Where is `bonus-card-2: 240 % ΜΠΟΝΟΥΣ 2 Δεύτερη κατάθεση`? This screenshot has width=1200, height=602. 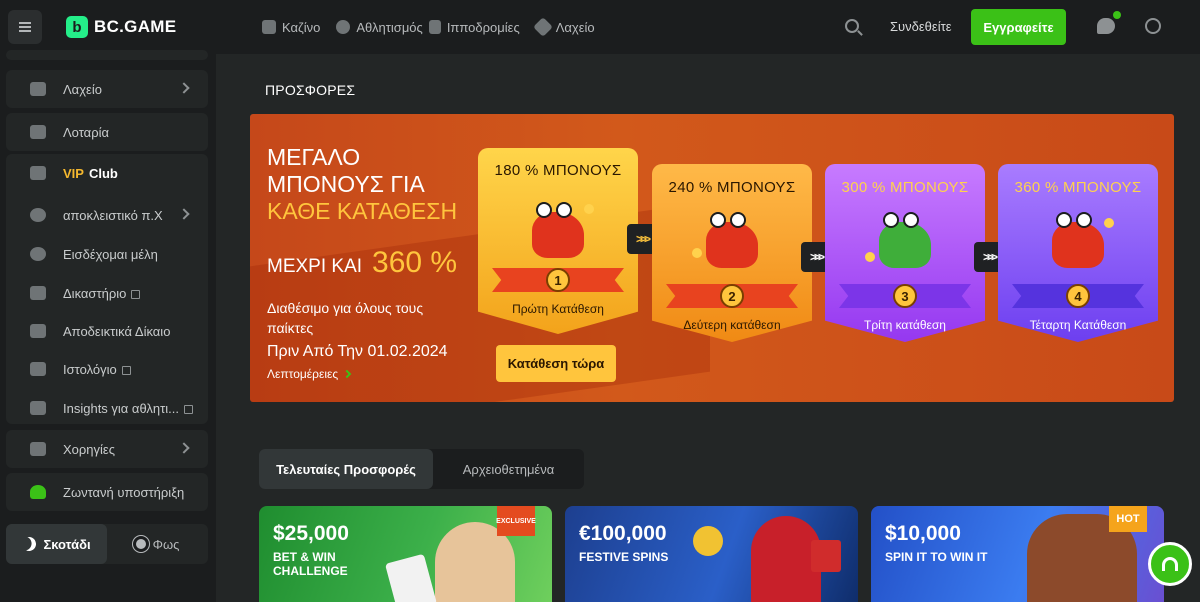
bonus-card-2: 240 % ΜΠΟΝΟΥΣ 2 Δεύτερη κατάθεση is located at coordinates (732, 253).